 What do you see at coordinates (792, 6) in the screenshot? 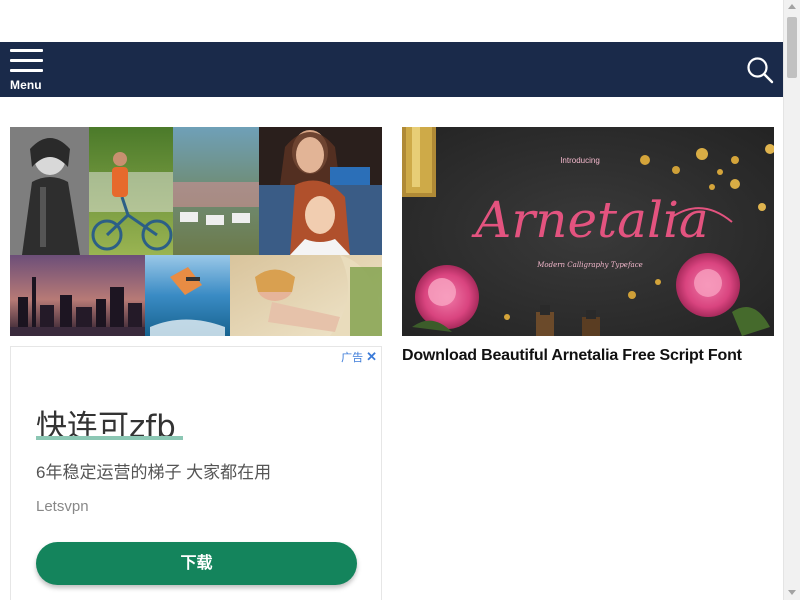
I see `scroll-up-arrow-icon` at bounding box center [792, 6].